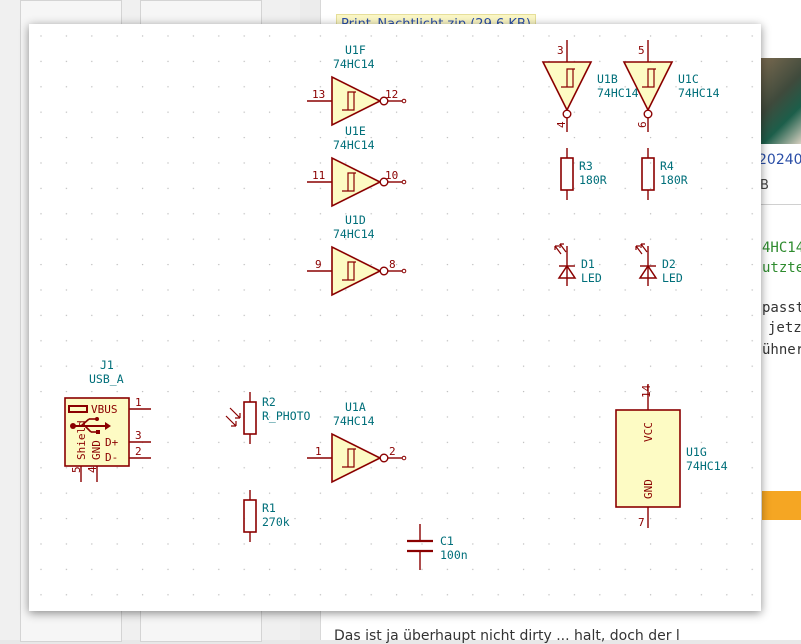  What do you see at coordinates (355, 407) in the screenshot?
I see `u1a-ref: U1A` at bounding box center [355, 407].